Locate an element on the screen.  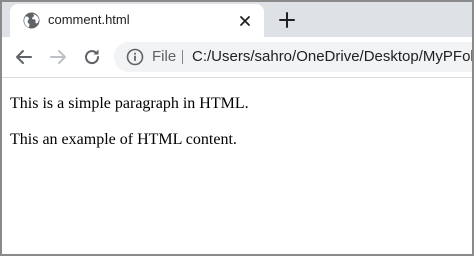
tab-strip: comment.html is located at coordinates (237, 19).